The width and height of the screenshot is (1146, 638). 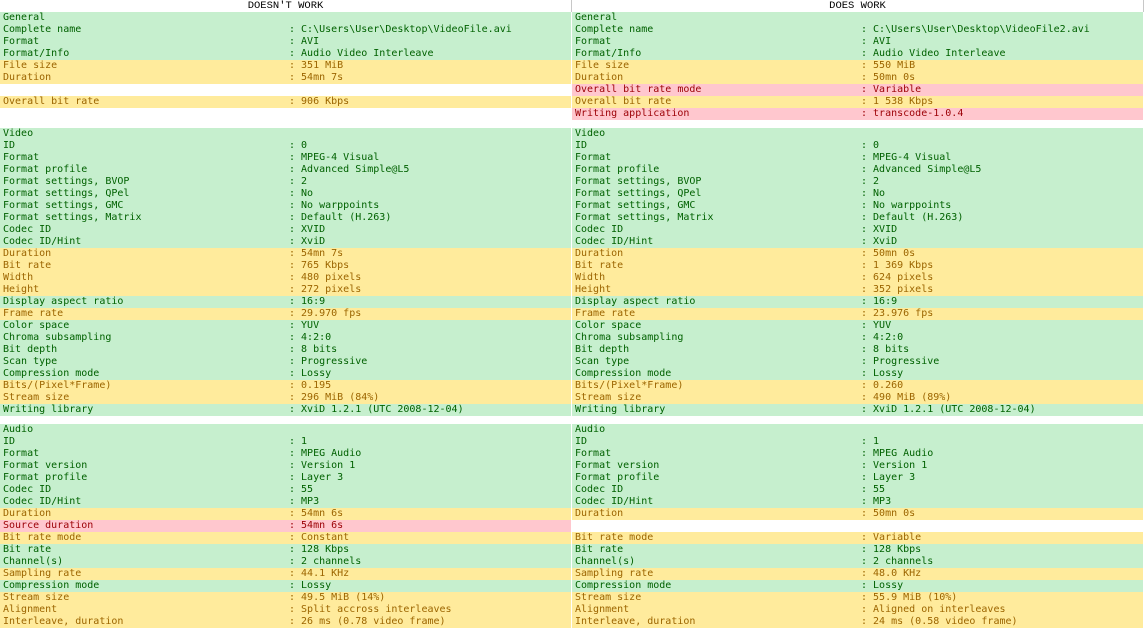 What do you see at coordinates (285, 550) in the screenshot?
I see `left-cell: Bit rate: 128 Kbps` at bounding box center [285, 550].